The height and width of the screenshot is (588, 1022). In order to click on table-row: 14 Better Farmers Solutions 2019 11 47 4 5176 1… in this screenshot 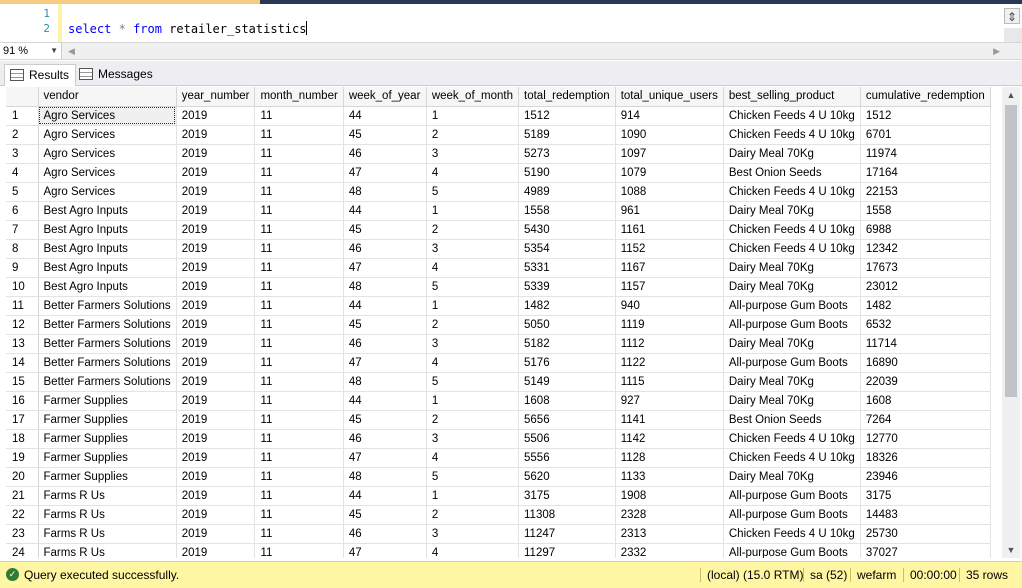, I will do `click(498, 363)`.